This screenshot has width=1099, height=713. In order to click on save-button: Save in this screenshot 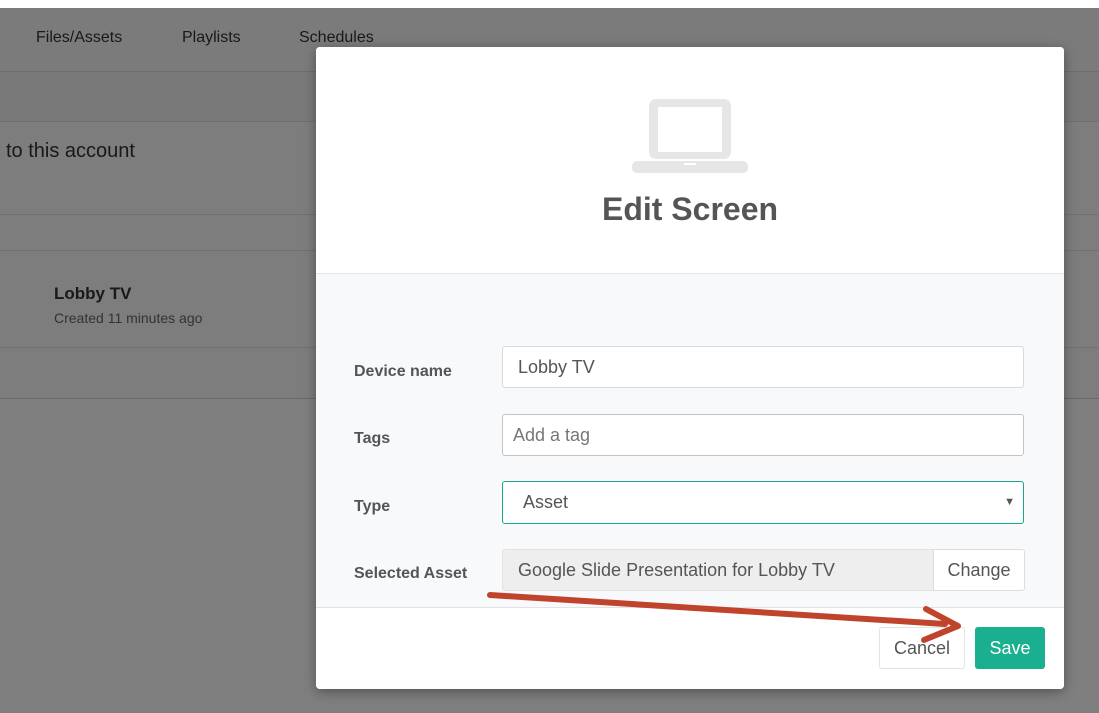, I will do `click(1010, 648)`.